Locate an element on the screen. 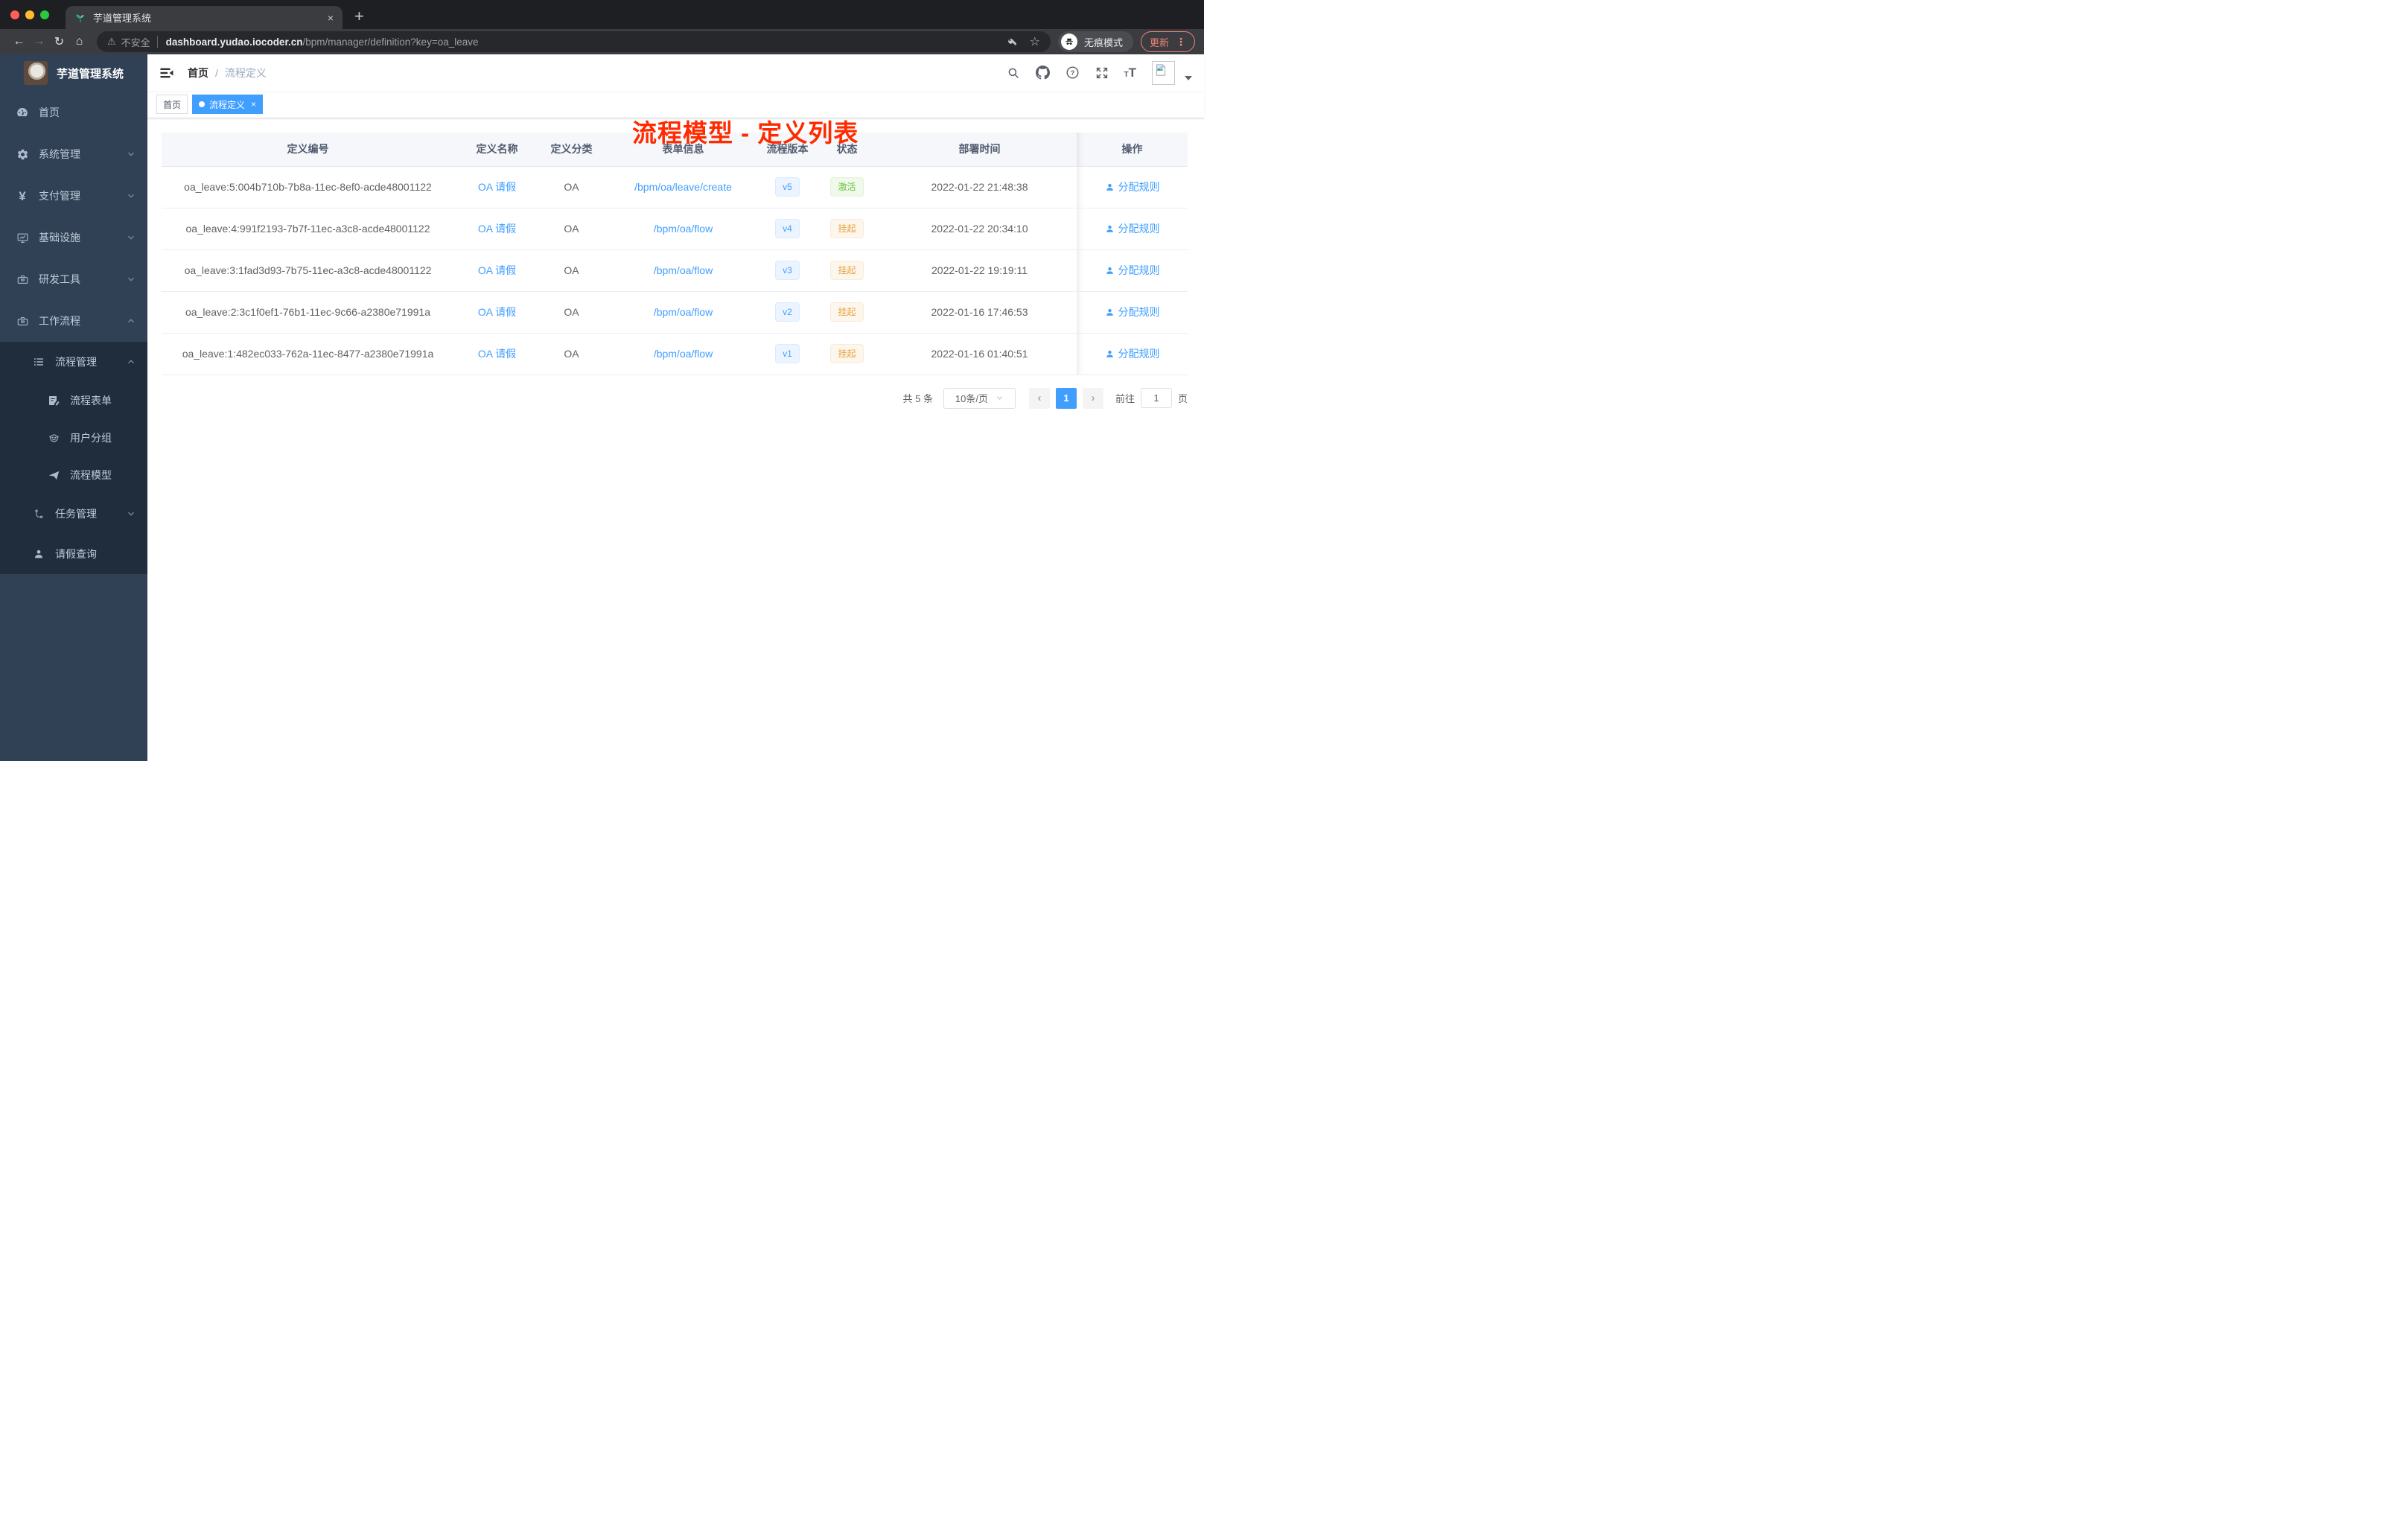  goto-label: 前往 is located at coordinates (1125, 398).